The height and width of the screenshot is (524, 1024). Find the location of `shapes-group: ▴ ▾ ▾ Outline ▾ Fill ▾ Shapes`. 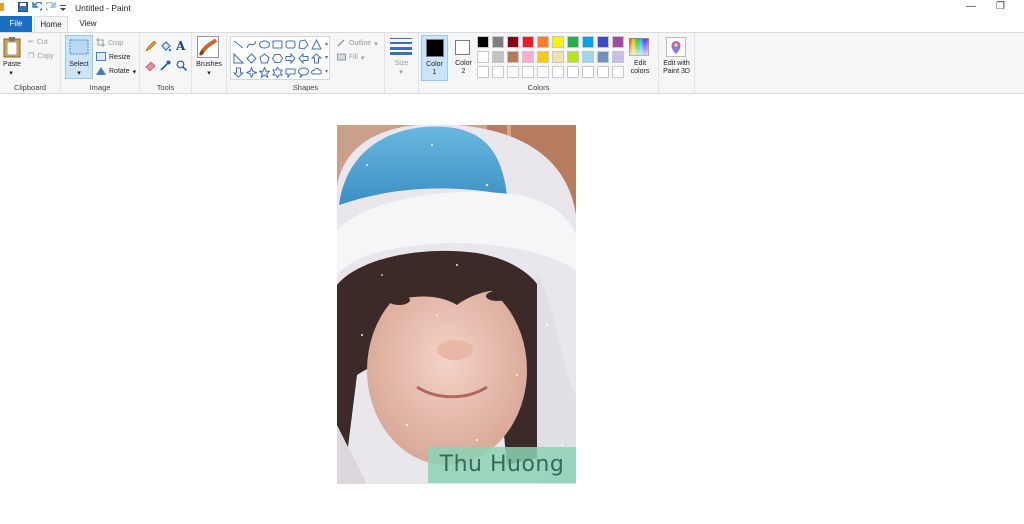

shapes-group: ▴ ▾ ▾ Outline ▾ Fill ▾ Shapes is located at coordinates (306, 63).